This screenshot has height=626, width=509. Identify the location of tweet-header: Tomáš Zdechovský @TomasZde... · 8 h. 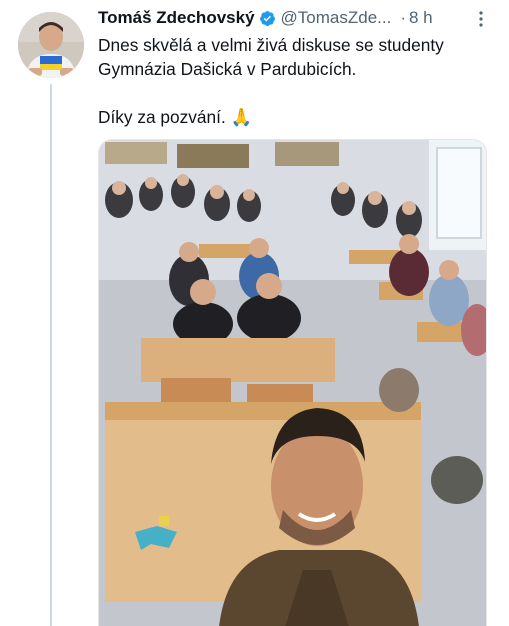
(294, 18).